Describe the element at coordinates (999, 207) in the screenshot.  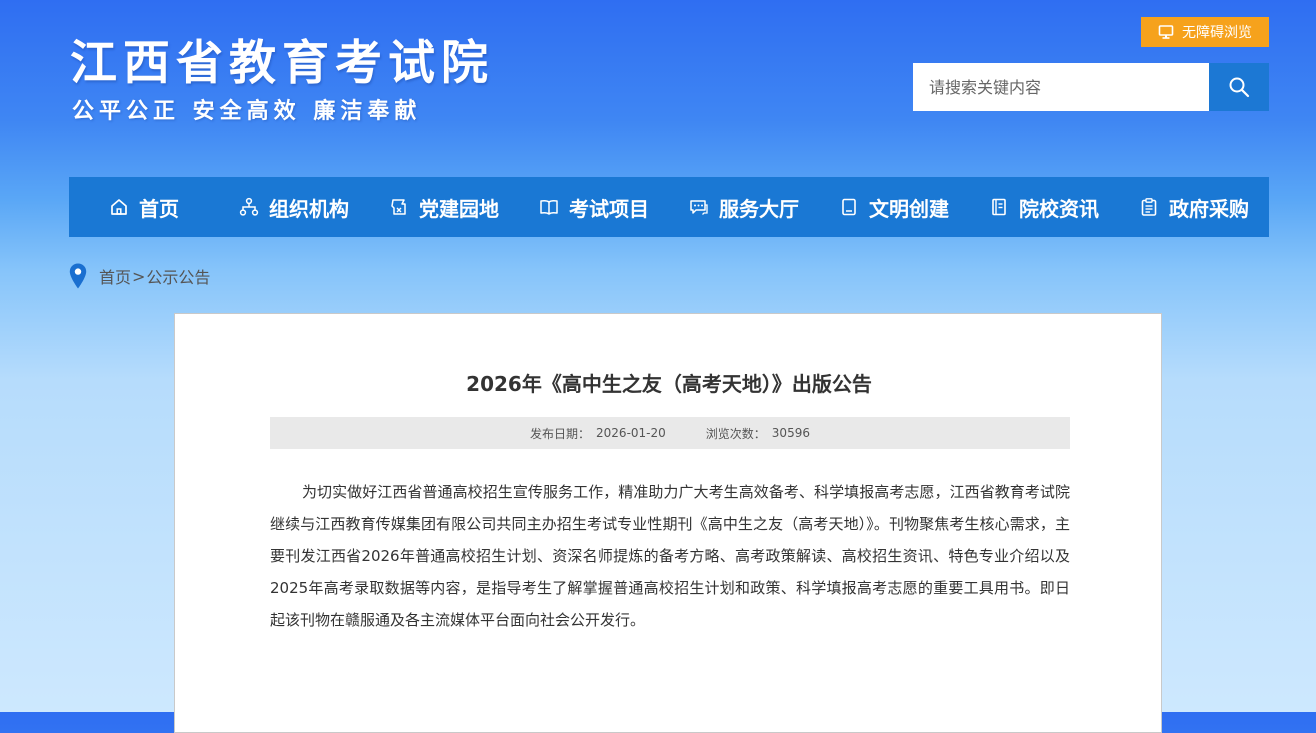
I see `document-icon` at that location.